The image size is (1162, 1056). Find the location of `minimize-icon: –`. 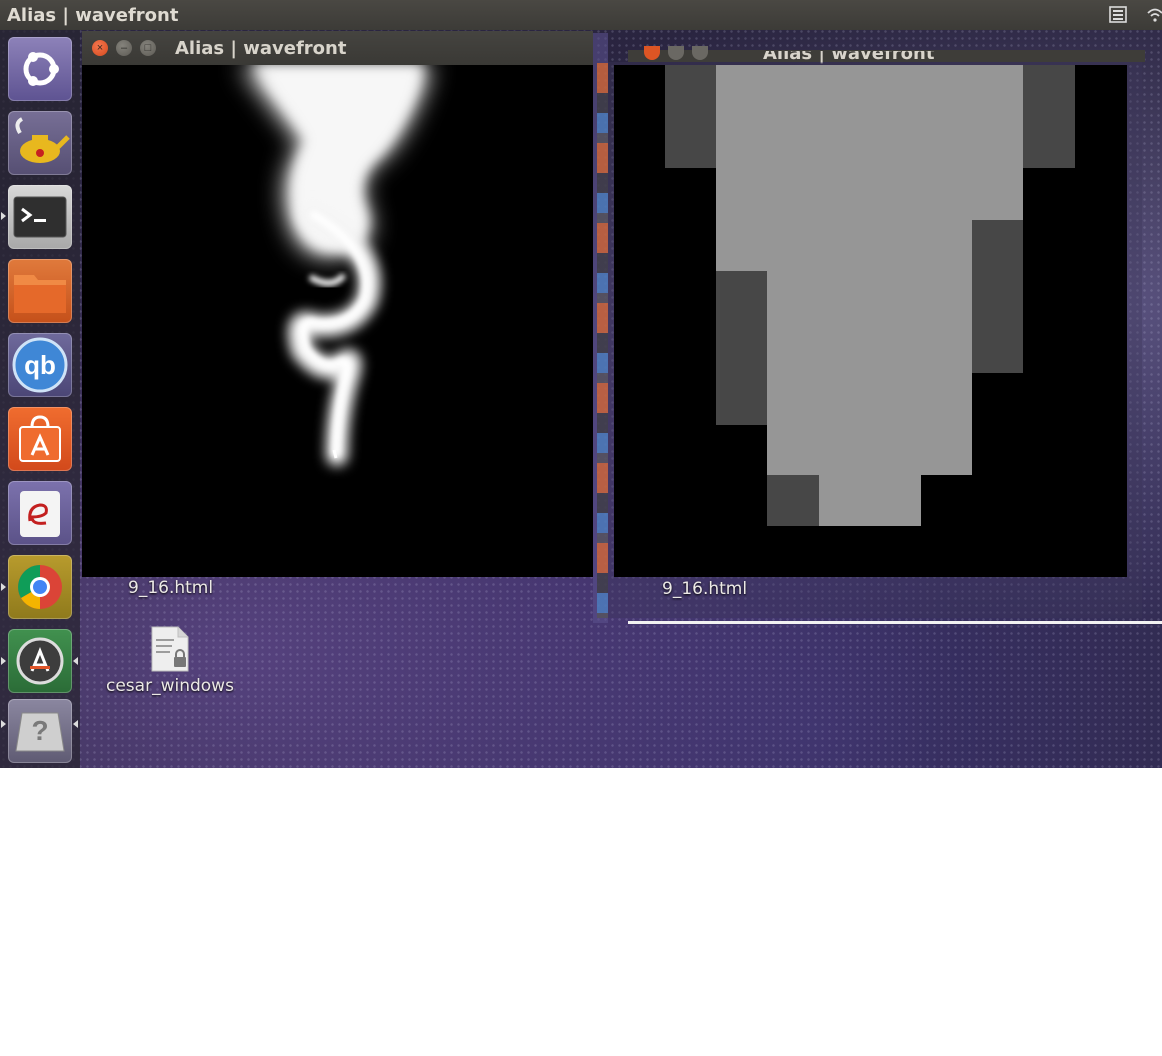

minimize-icon: – is located at coordinates (124, 47).